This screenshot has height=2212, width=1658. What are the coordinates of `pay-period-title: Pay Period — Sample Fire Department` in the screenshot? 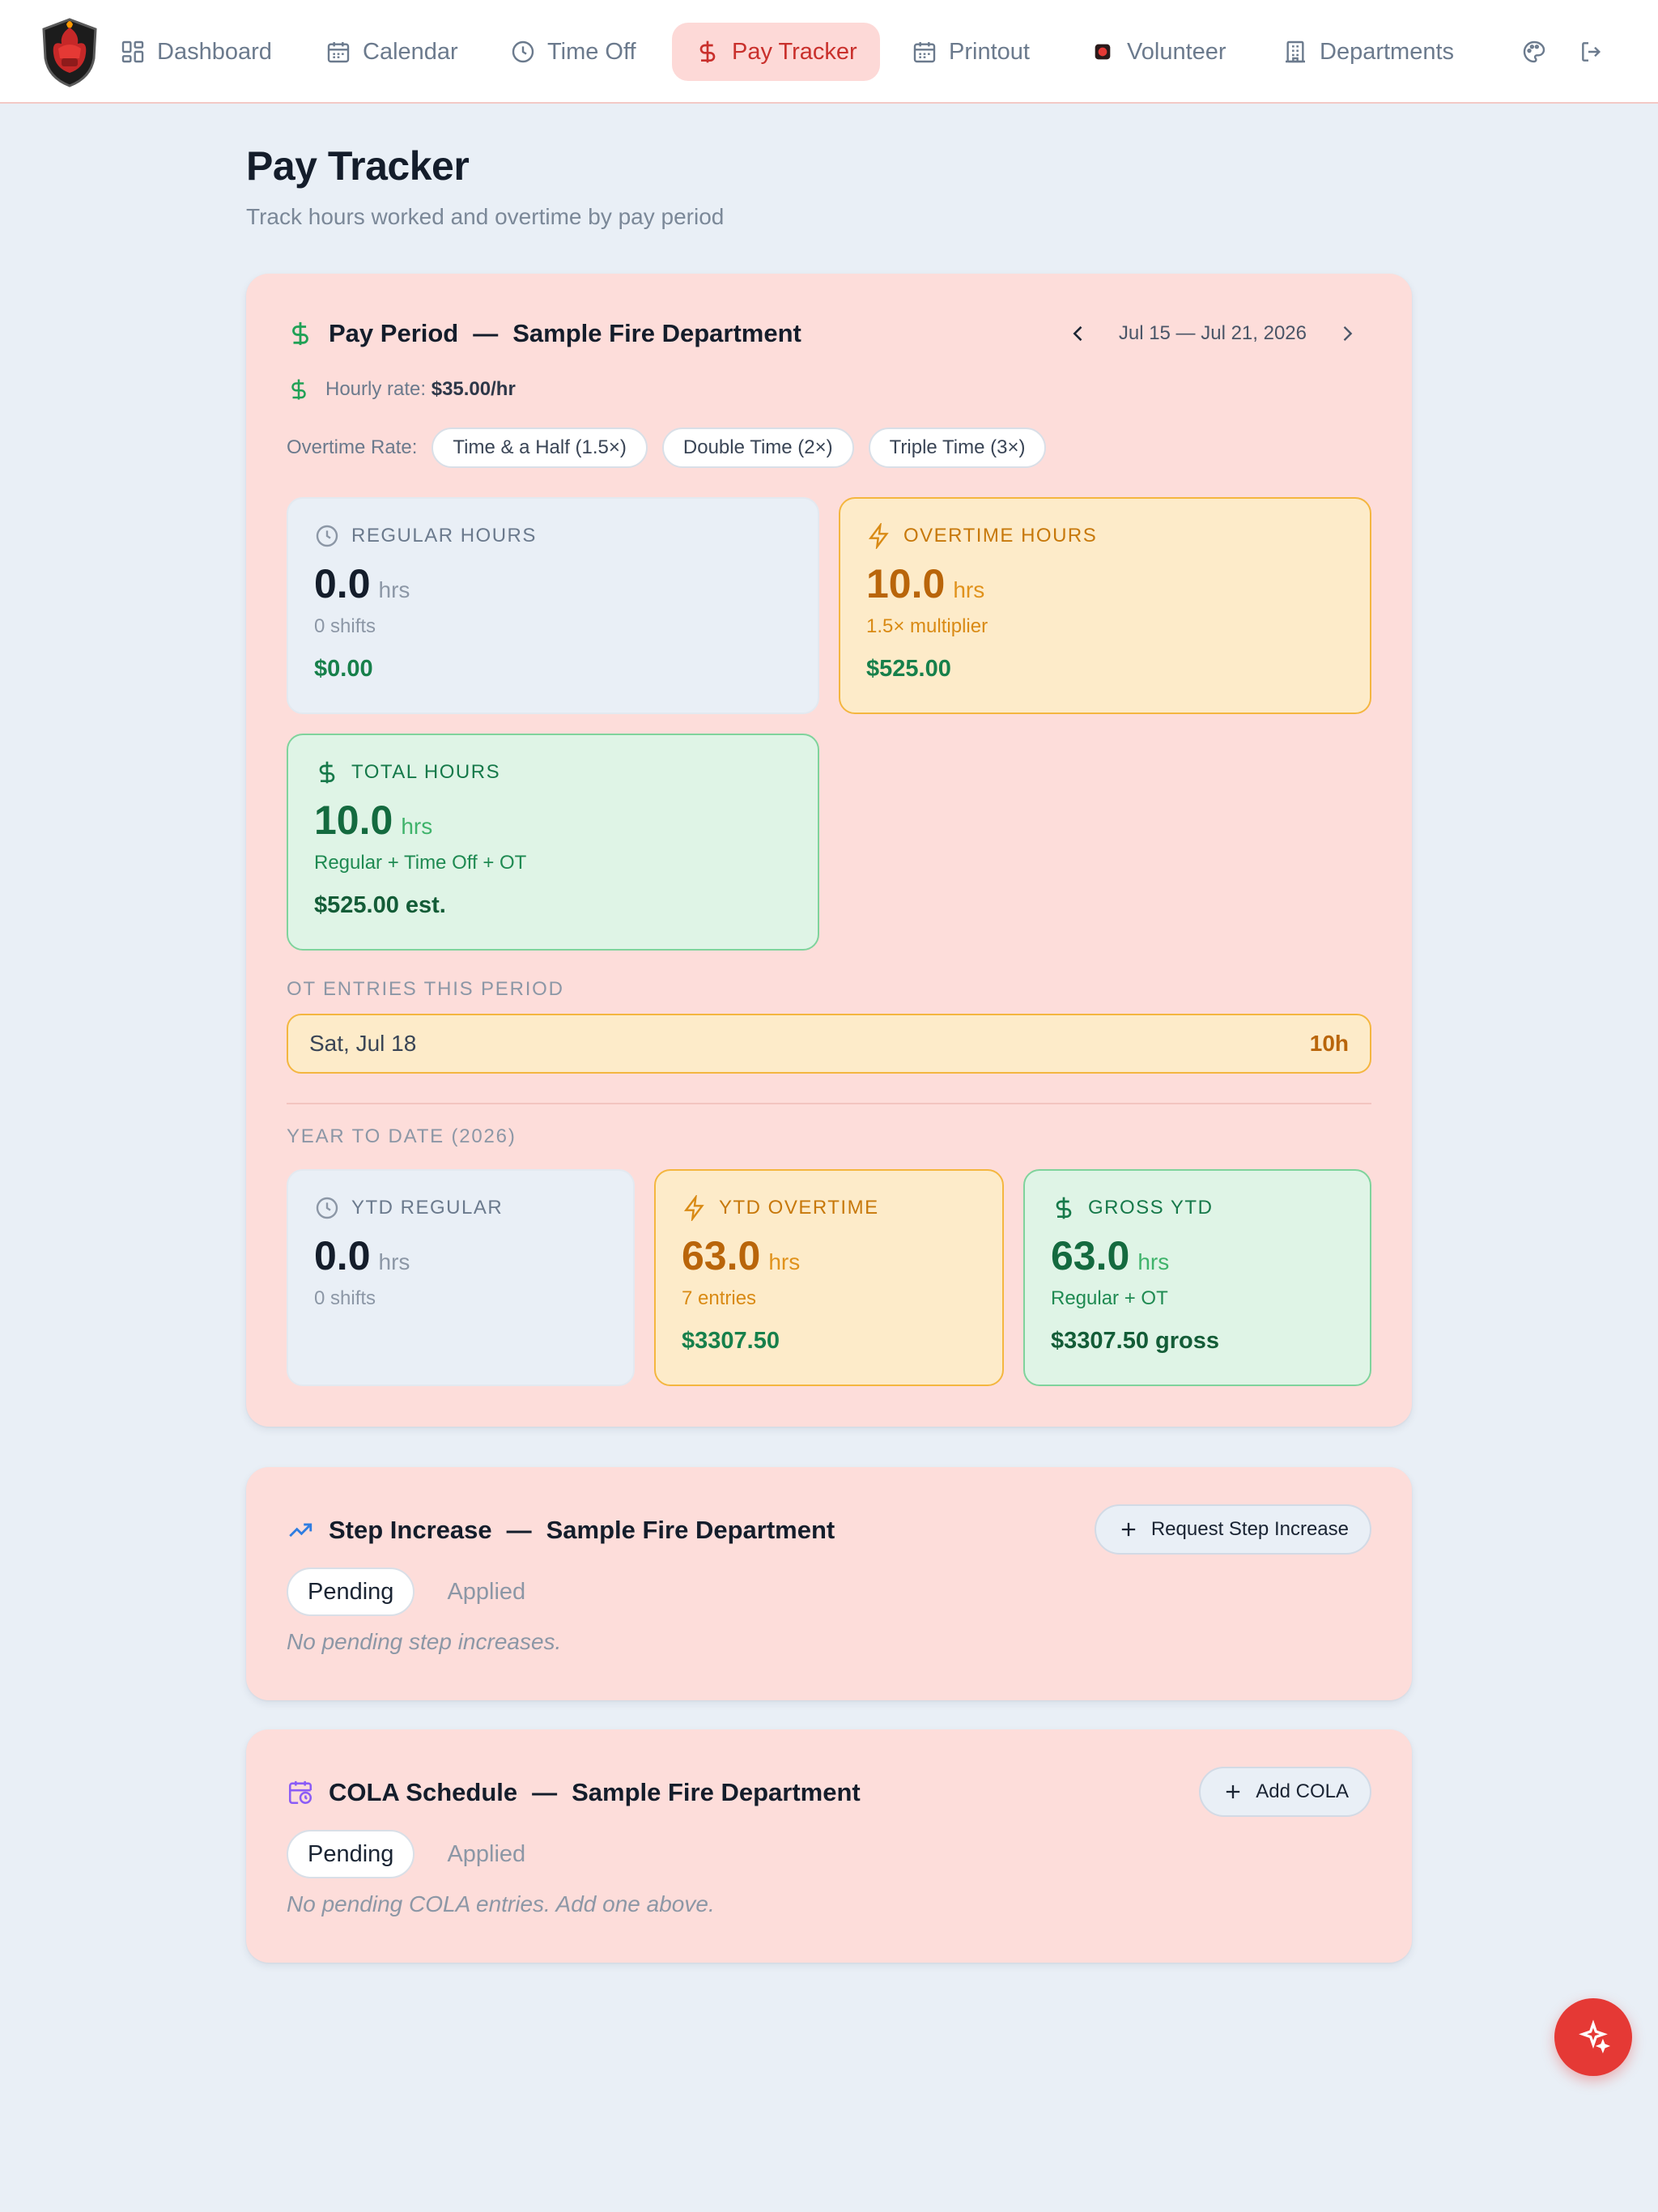 It's located at (544, 334).